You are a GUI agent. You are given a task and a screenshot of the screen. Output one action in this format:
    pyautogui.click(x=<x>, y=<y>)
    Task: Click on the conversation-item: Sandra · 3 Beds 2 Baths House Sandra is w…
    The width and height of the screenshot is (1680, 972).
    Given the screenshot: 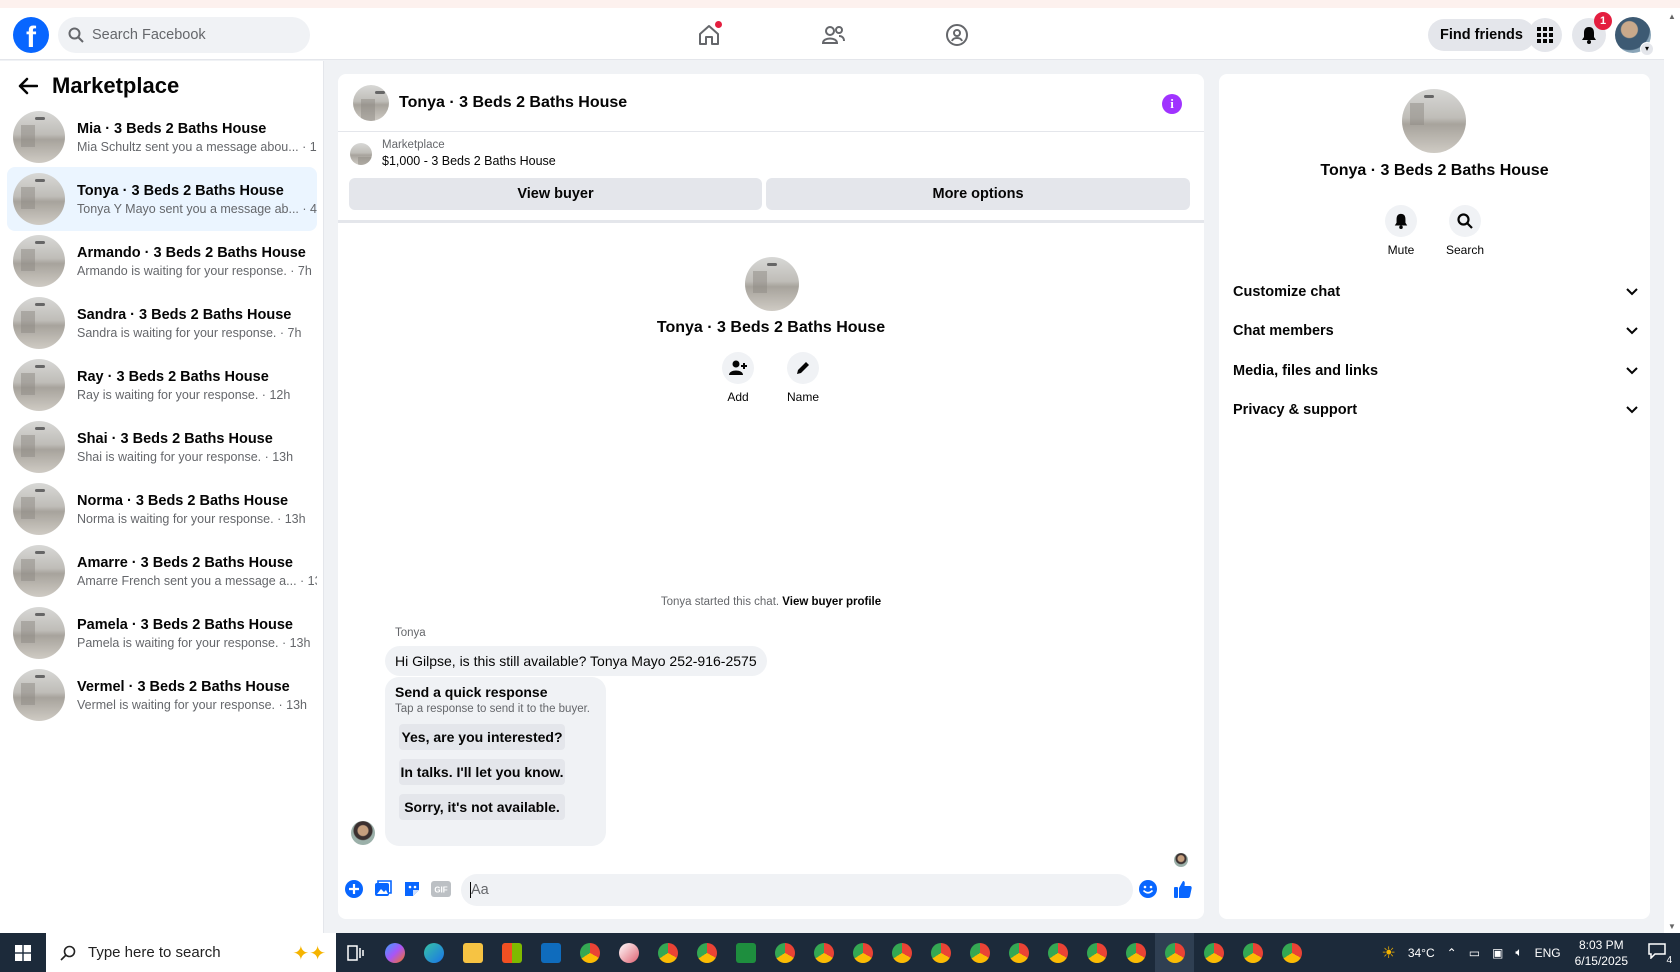 What is the action you would take?
    pyautogui.click(x=162, y=323)
    